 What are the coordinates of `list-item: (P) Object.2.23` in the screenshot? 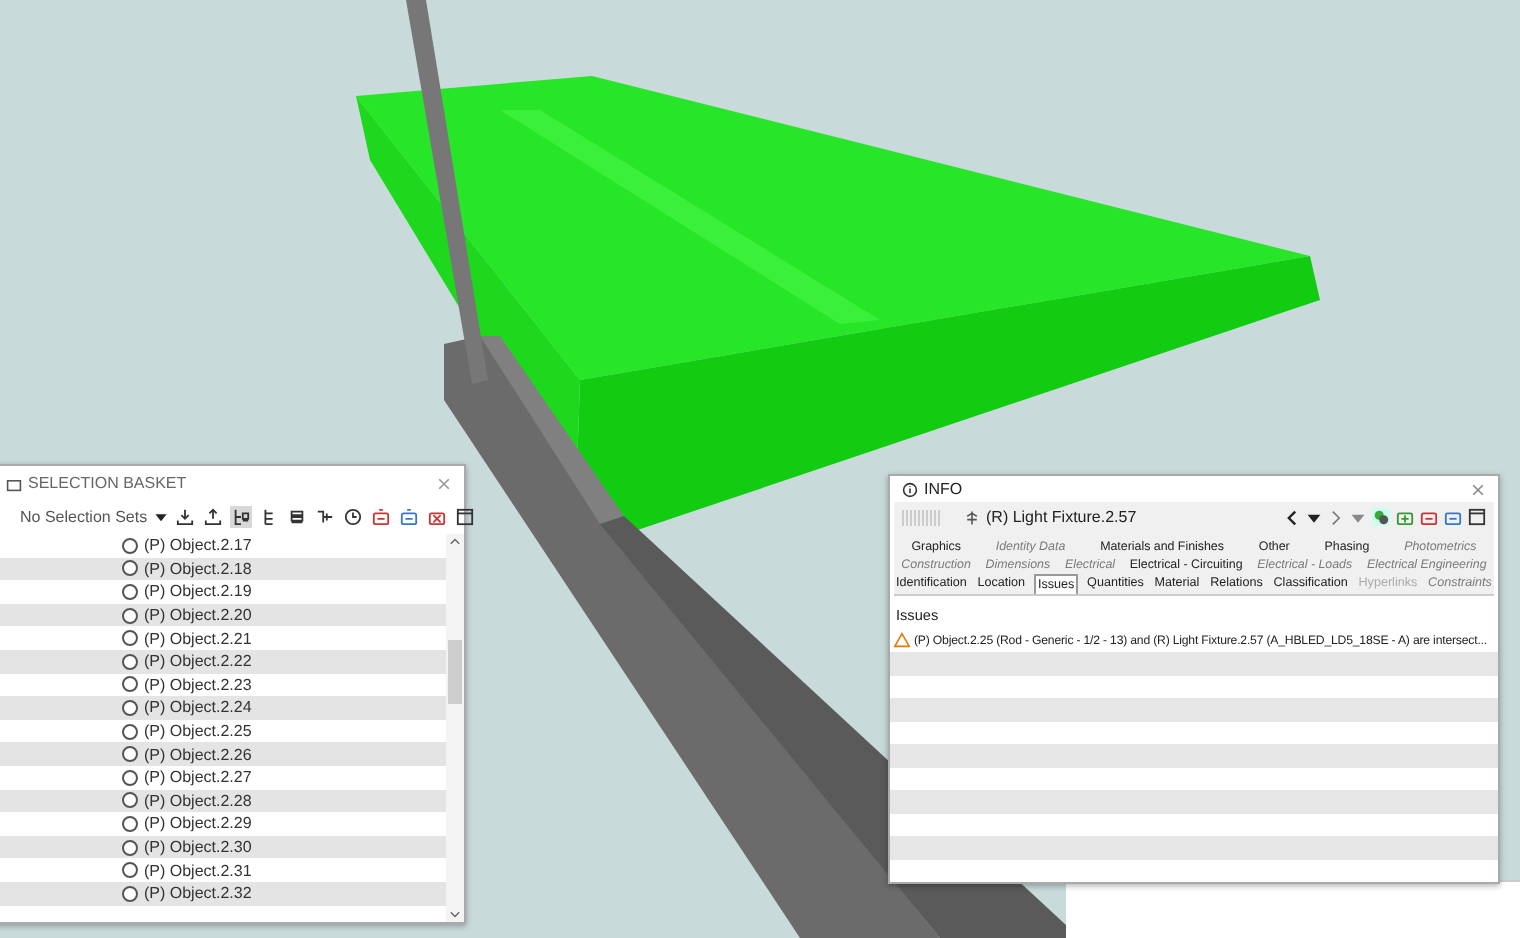 It's located at (198, 684).